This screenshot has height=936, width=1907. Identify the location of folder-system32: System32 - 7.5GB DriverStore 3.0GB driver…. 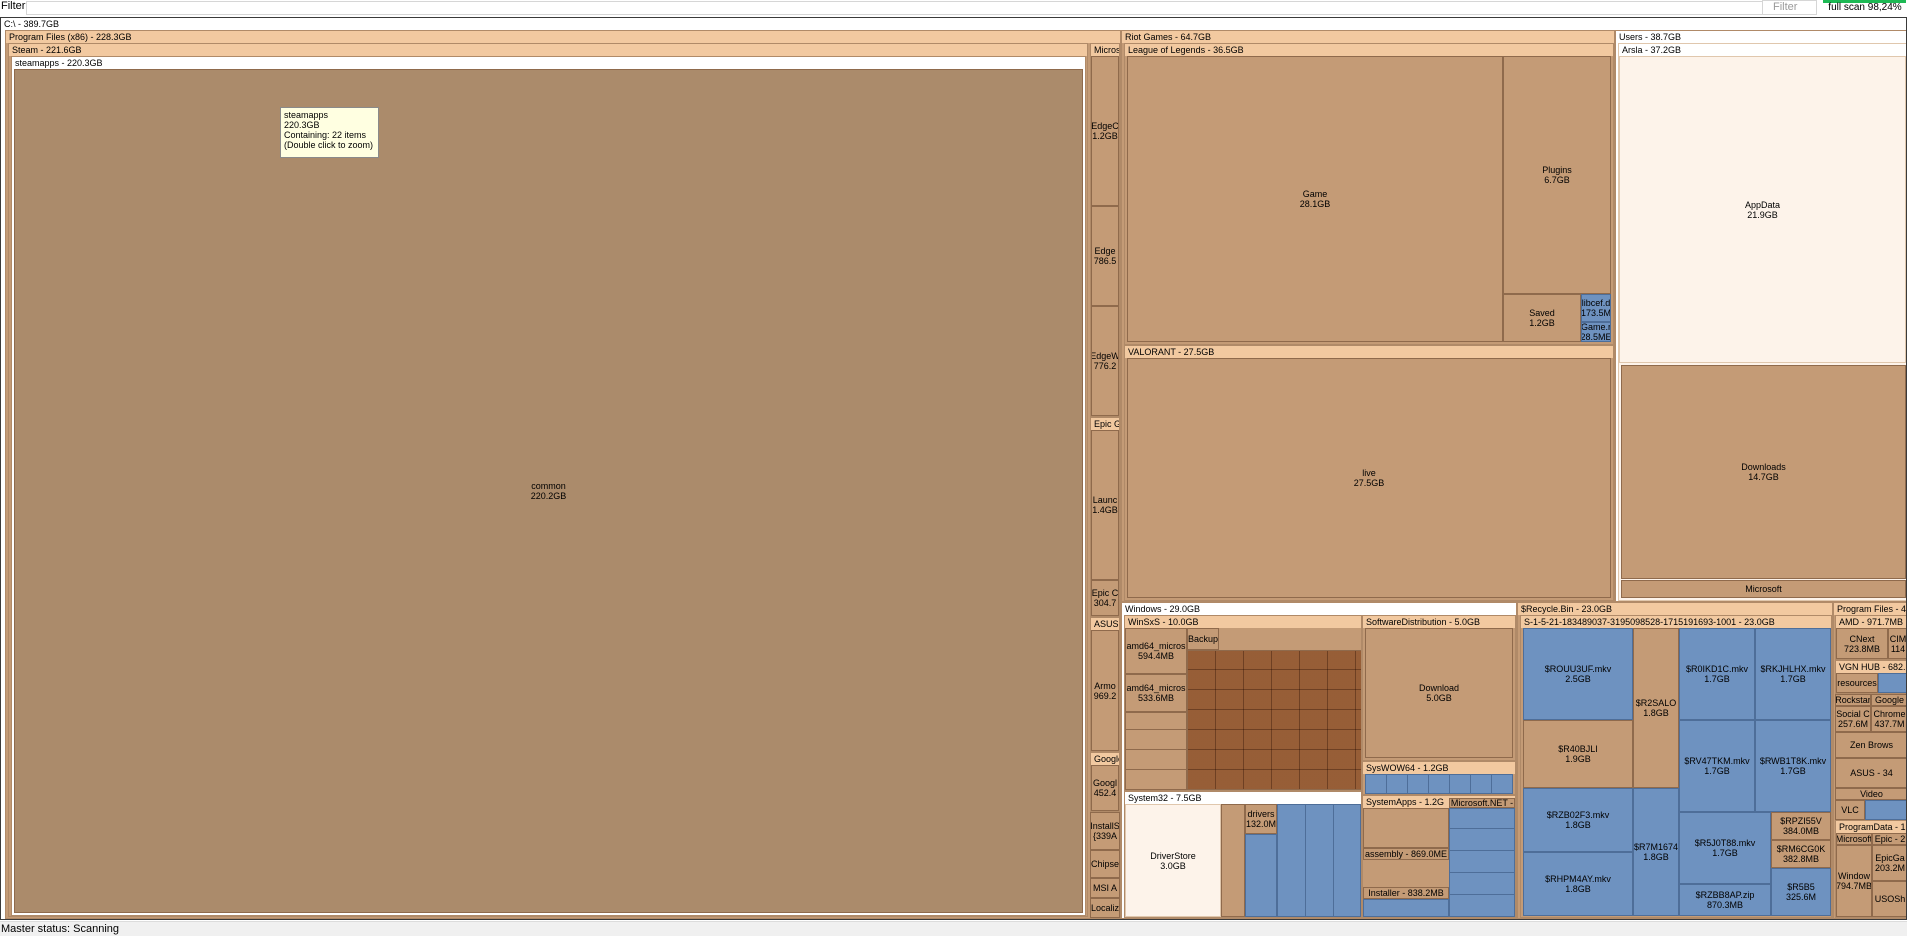
(1243, 854).